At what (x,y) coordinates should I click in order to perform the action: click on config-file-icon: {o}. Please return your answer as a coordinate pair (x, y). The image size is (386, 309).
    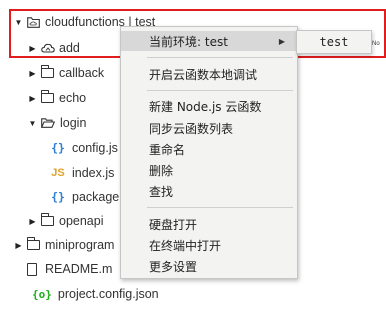
    Looking at the image, I should click on (42, 294).